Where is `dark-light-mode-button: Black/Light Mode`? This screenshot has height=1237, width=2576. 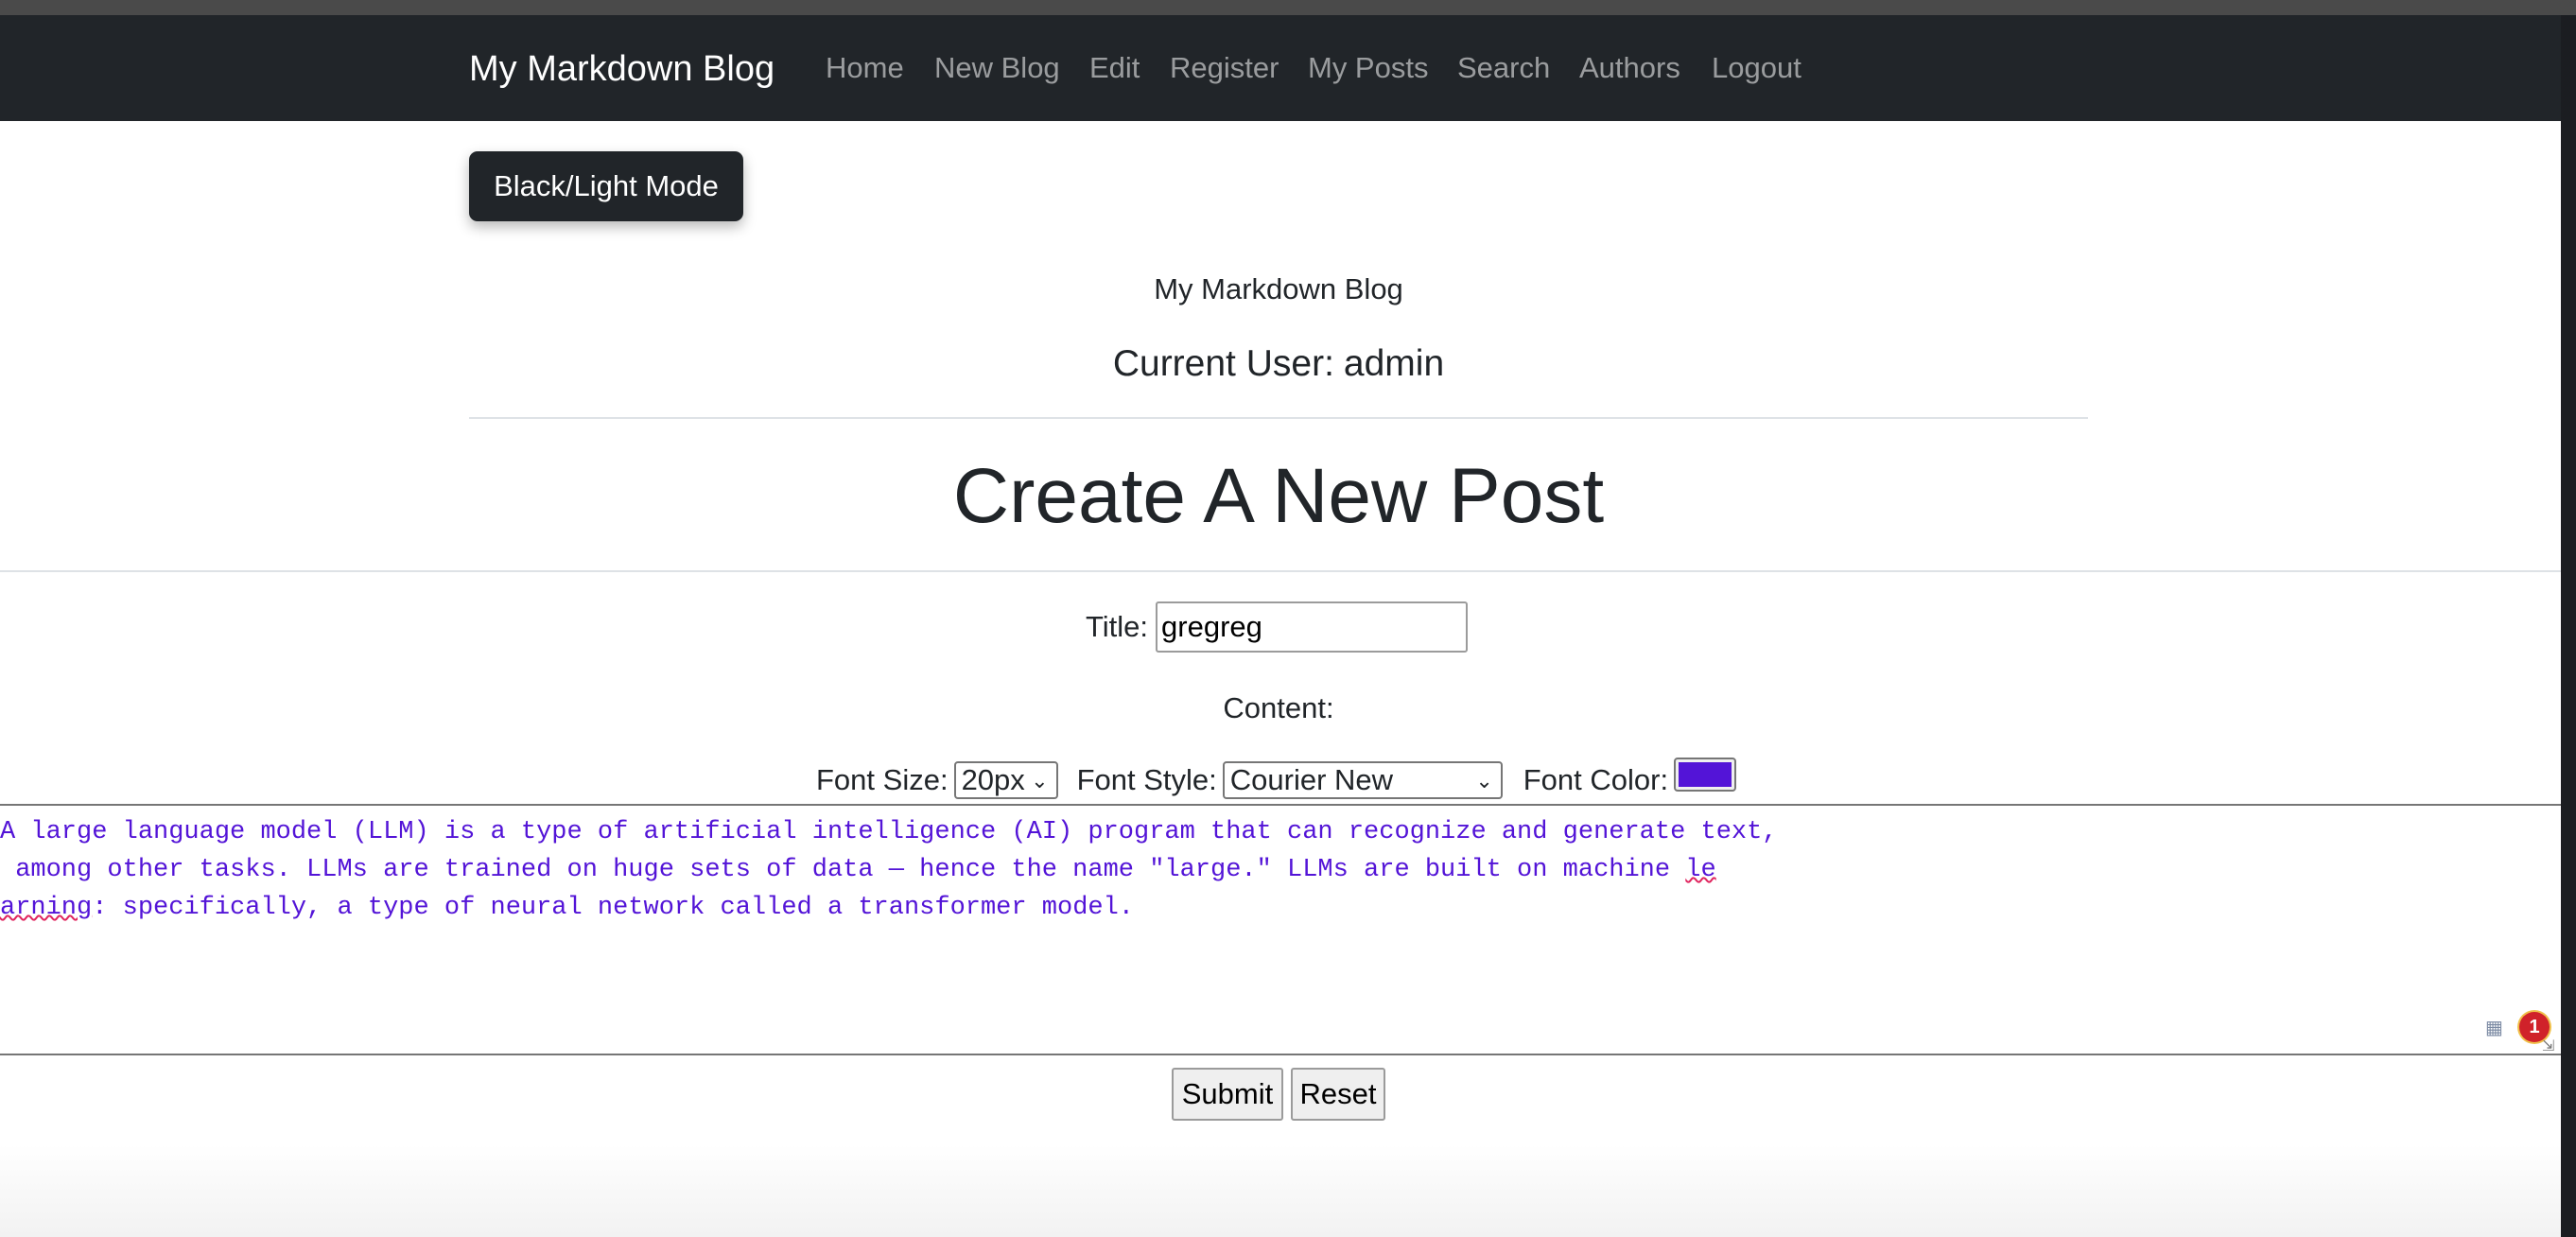 dark-light-mode-button: Black/Light Mode is located at coordinates (606, 186).